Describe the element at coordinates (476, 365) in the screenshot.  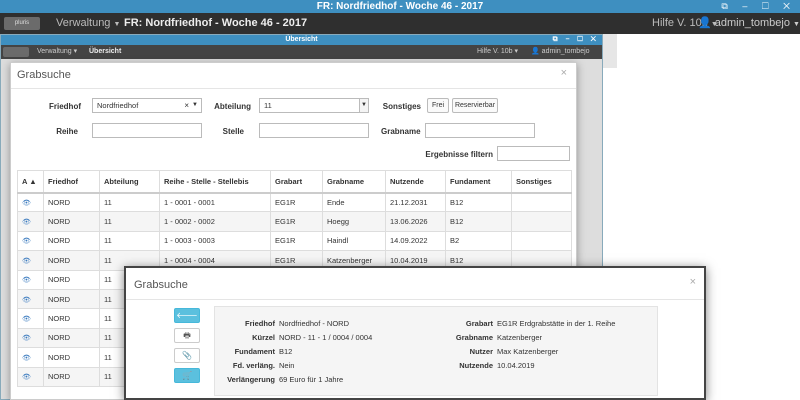
I see `detail-nutzende-label: Nutzende` at that location.